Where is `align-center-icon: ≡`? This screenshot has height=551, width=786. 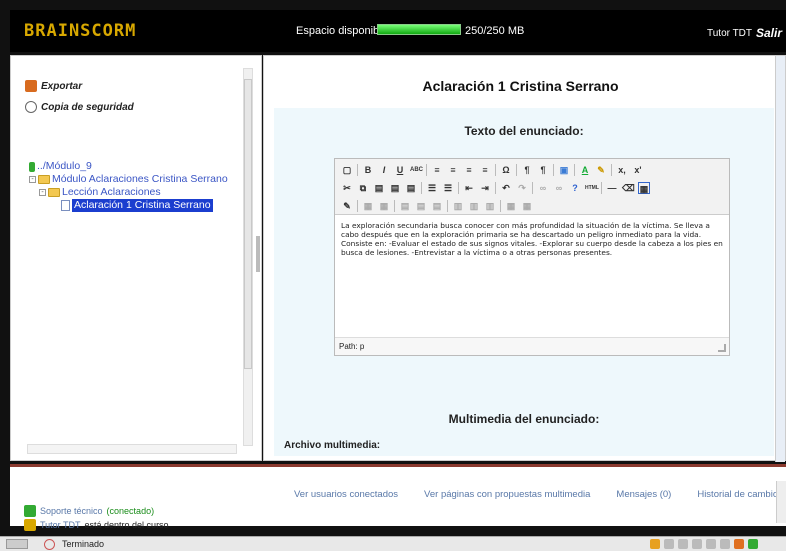
align-center-icon: ≡ is located at coordinates (453, 170).